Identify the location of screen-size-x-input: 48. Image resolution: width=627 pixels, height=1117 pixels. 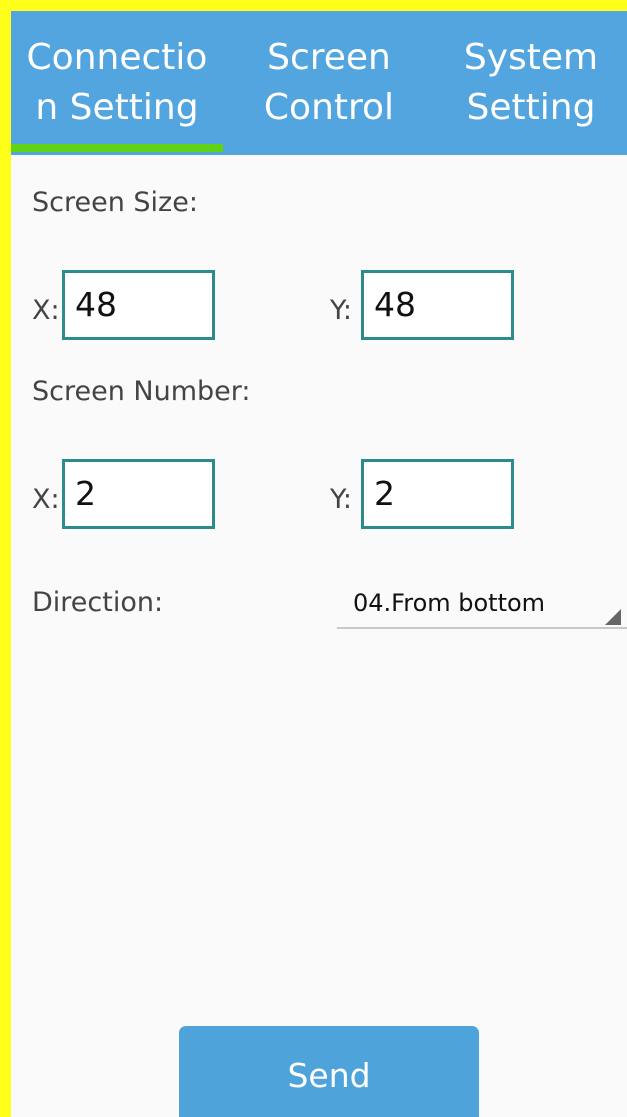
(138, 305).